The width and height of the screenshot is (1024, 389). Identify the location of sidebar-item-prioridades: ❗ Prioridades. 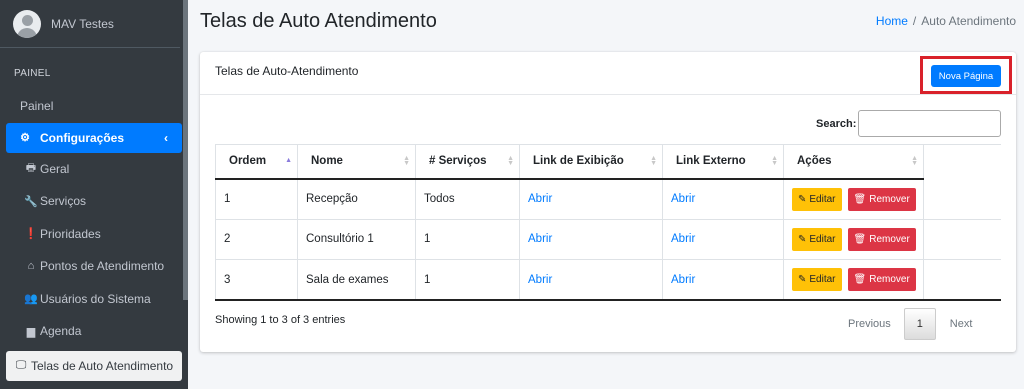
(94, 234).